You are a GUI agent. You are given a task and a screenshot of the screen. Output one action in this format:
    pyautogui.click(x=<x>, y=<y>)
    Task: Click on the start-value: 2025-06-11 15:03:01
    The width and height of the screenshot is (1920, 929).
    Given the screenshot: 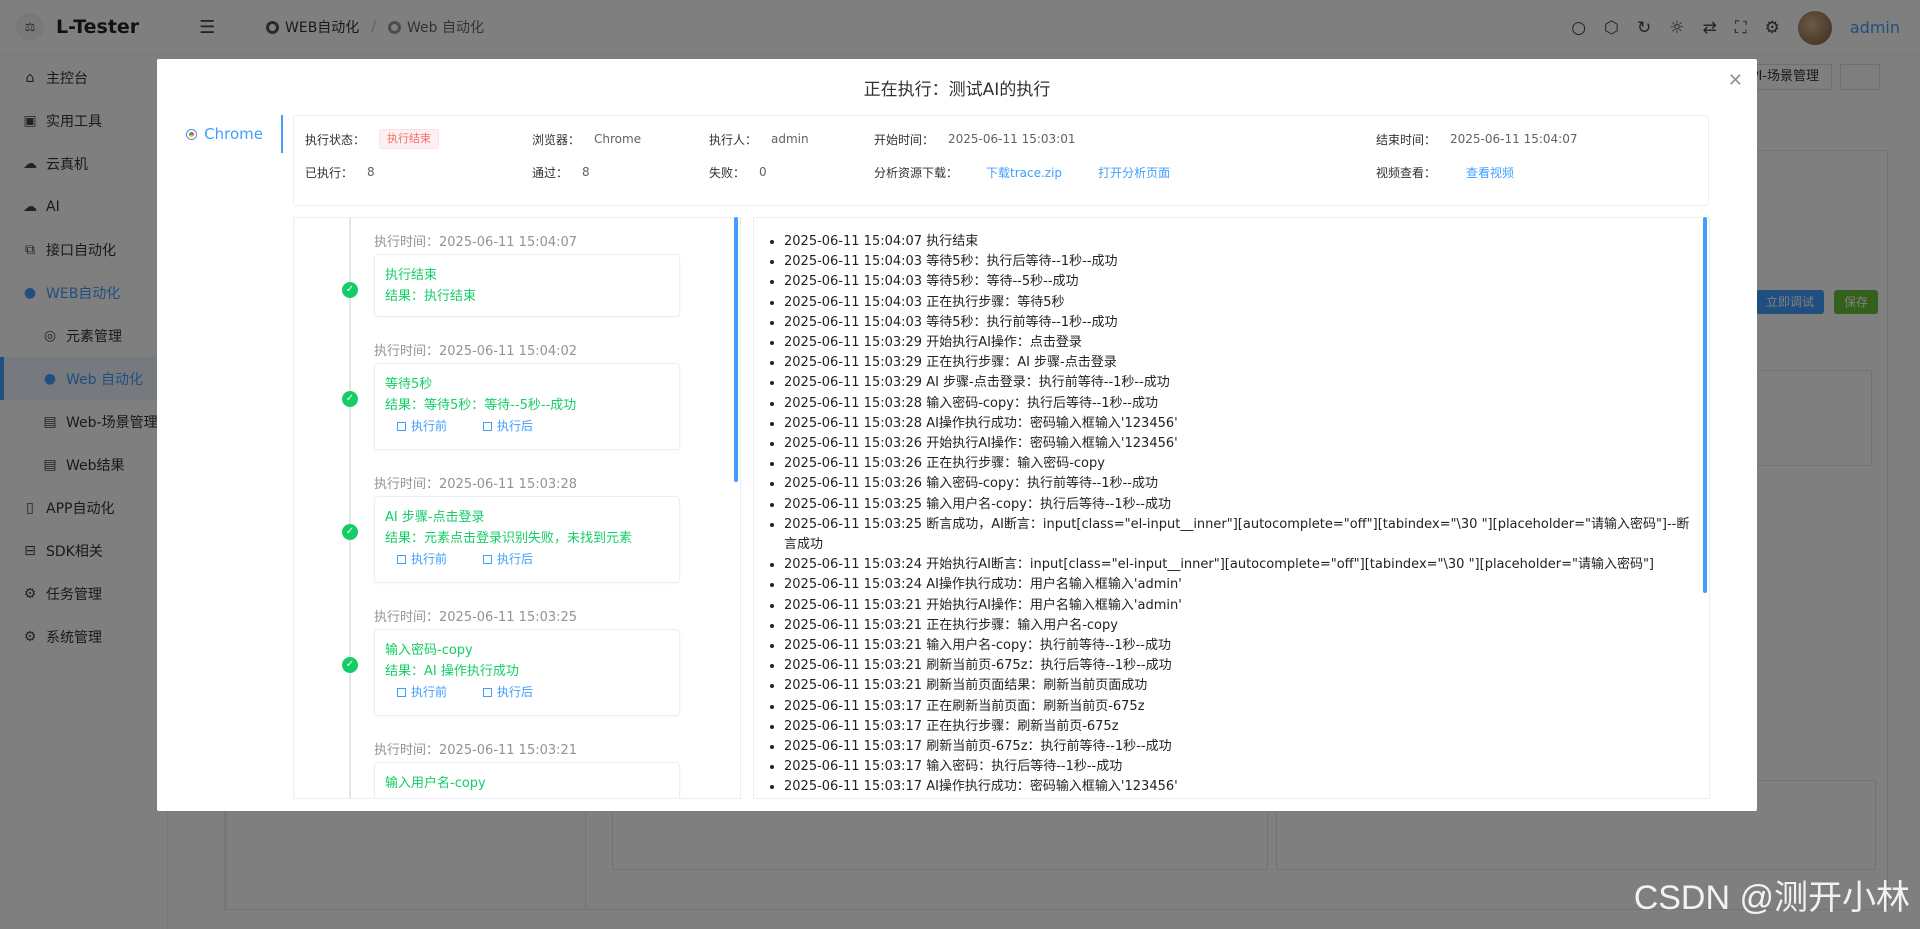 What is the action you would take?
    pyautogui.click(x=1012, y=139)
    